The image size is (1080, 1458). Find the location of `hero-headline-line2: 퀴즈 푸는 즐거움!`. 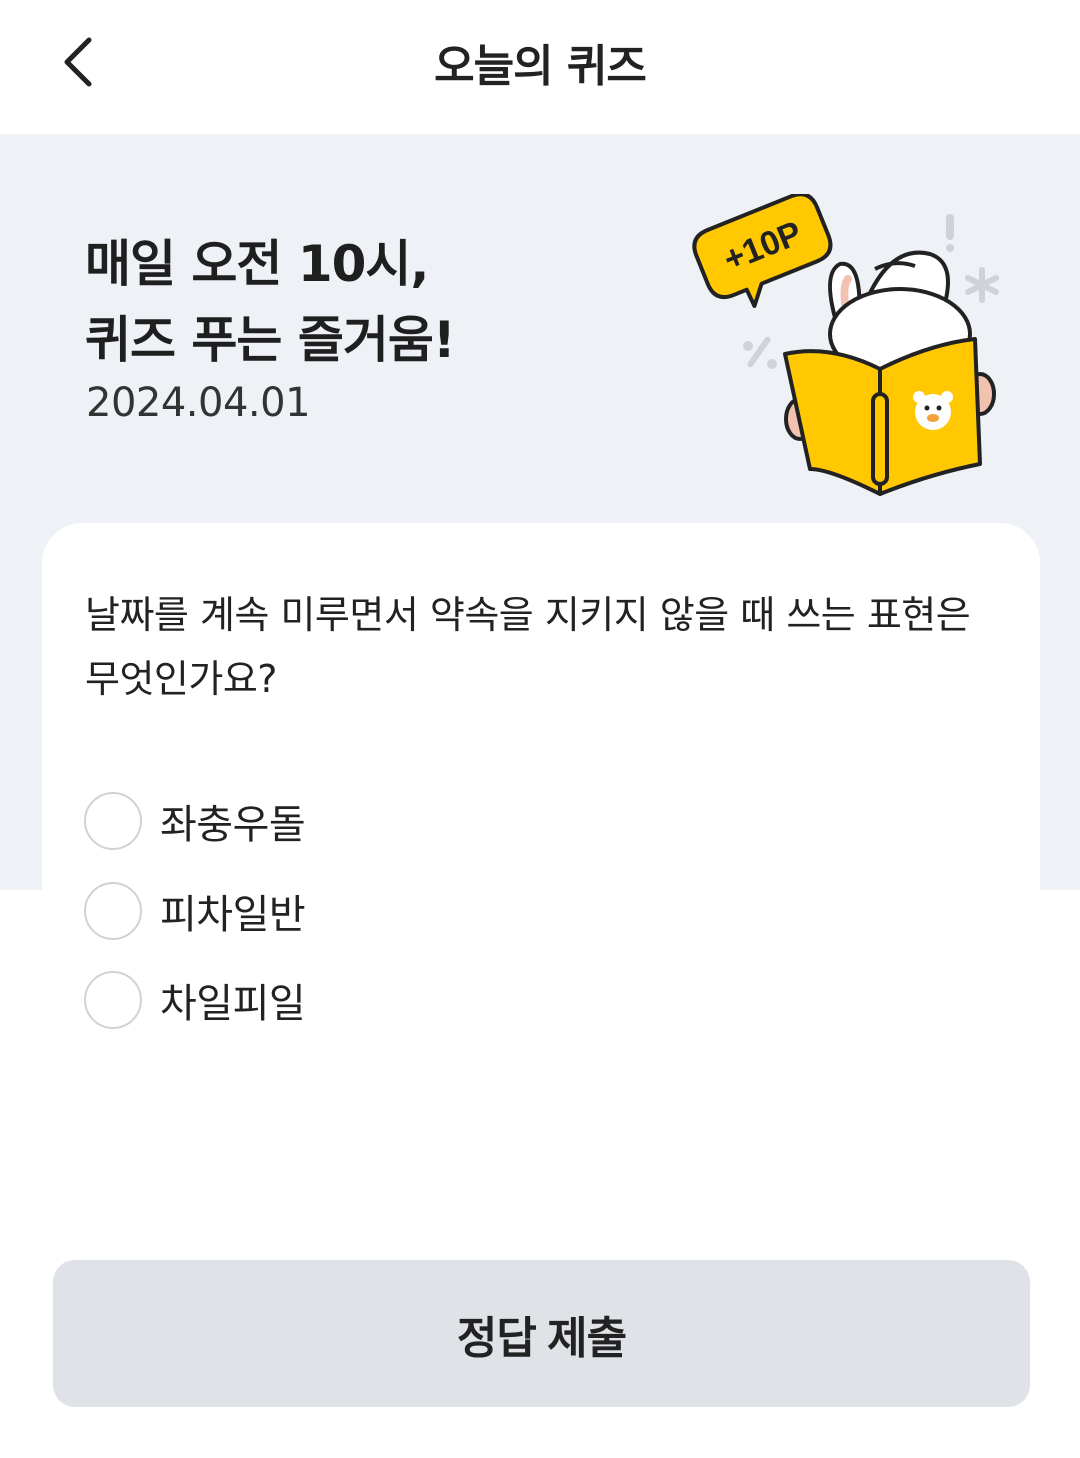

hero-headline-line2: 퀴즈 푸는 즐거움! is located at coordinates (270, 340).